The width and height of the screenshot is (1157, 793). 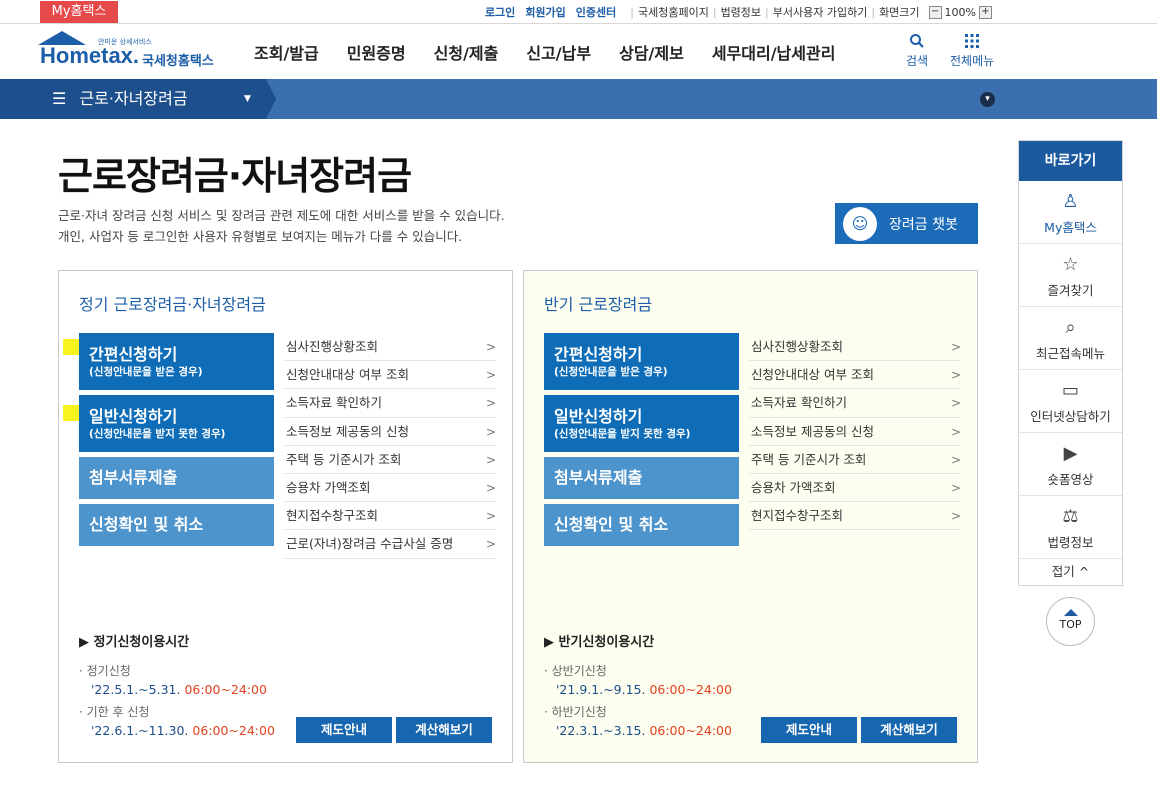 I want to click on quick-item-online-consult: ▭ 인터넷상담하기, so click(x=1070, y=401).